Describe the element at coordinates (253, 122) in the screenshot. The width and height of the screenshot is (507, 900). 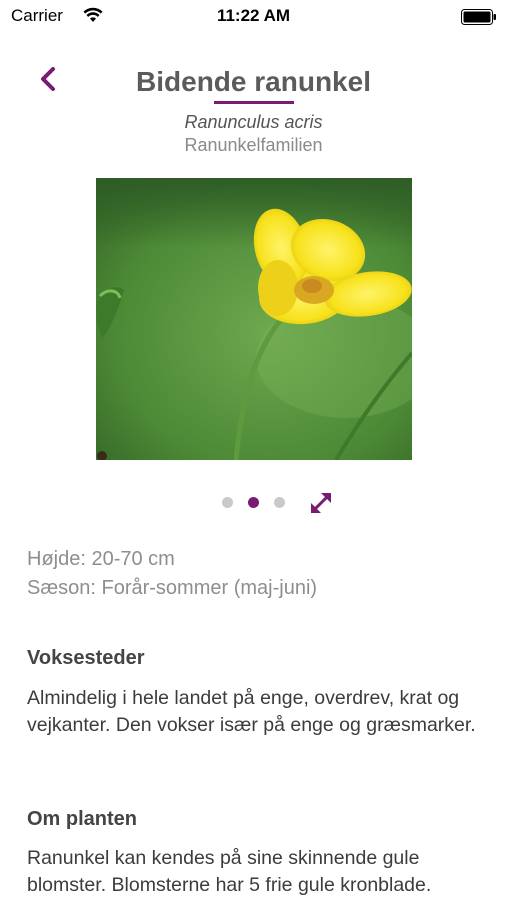
I see `latin-name: Ranunculus acris` at that location.